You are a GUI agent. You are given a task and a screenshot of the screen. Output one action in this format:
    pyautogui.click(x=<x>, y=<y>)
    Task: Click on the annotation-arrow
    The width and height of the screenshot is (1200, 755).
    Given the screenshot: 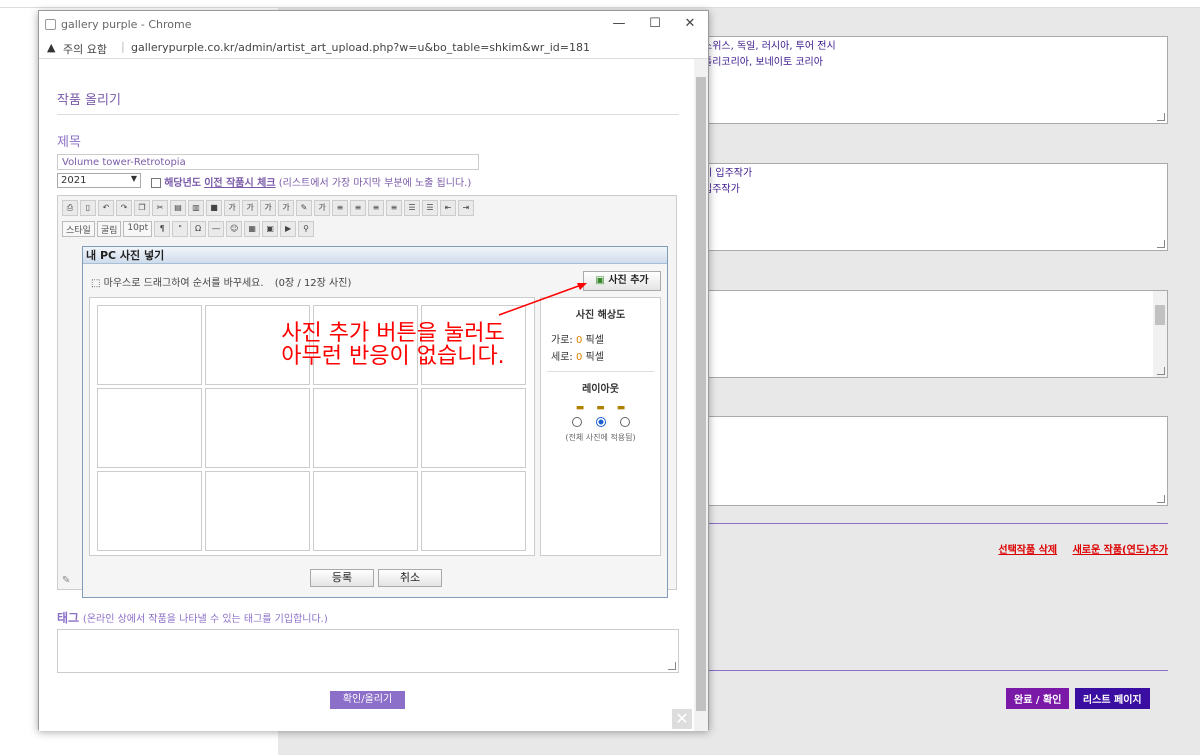 What is the action you would take?
    pyautogui.click(x=542, y=299)
    